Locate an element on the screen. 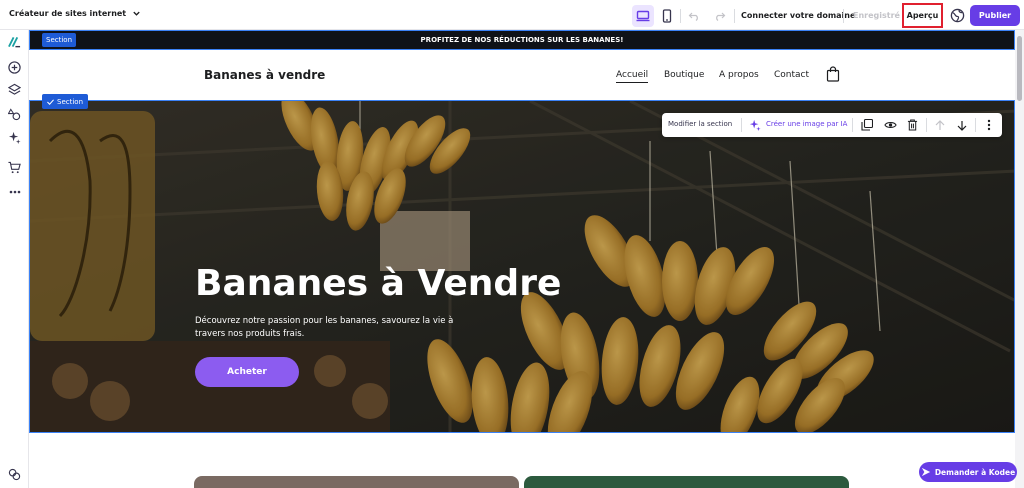 Image resolution: width=1024 pixels, height=488 pixels. kodee-icon is located at coordinates (925, 472).